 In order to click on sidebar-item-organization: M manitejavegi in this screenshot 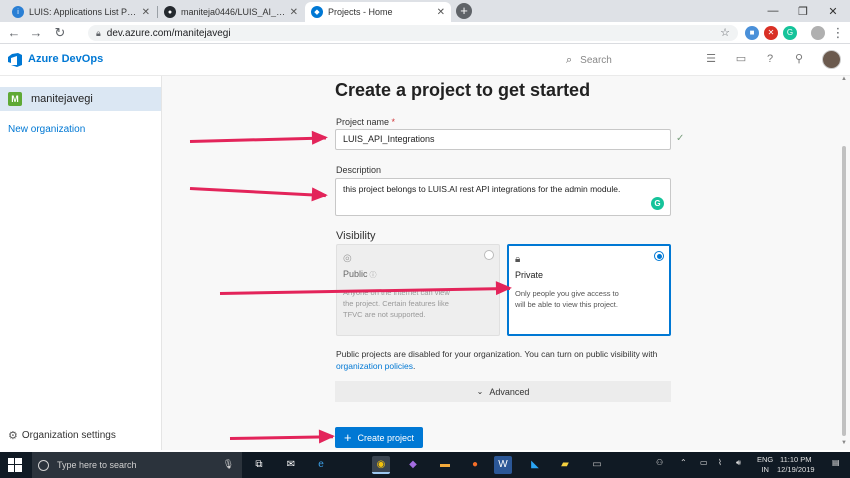, I will do `click(80, 99)`.